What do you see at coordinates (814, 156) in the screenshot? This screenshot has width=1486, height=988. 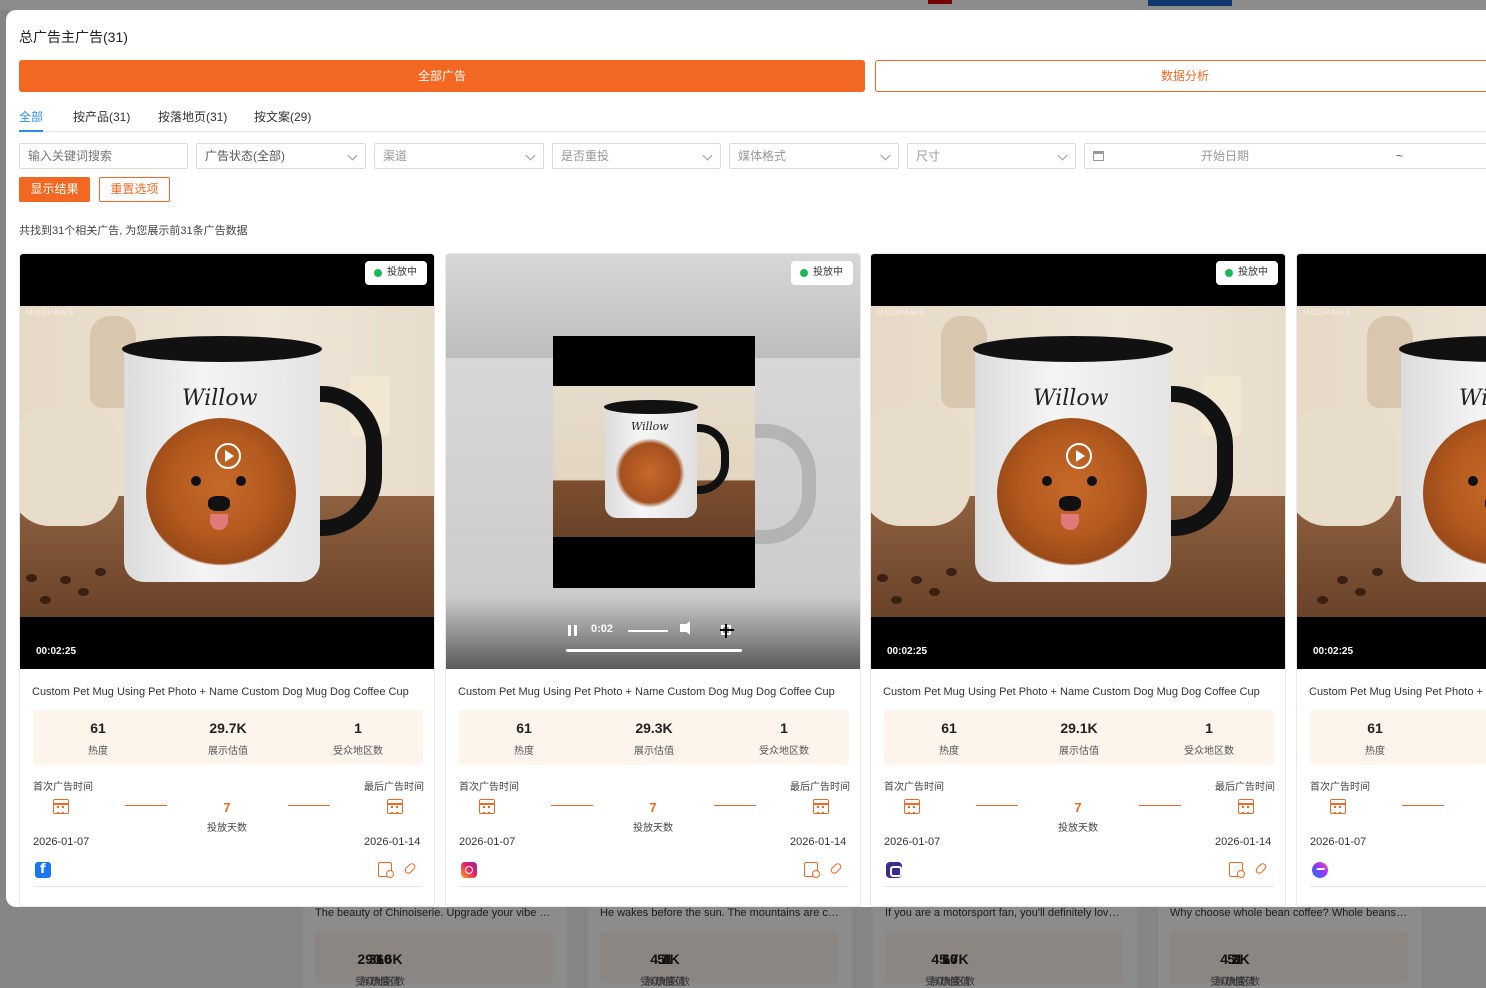 I see `media-format-select: 媒体格式` at bounding box center [814, 156].